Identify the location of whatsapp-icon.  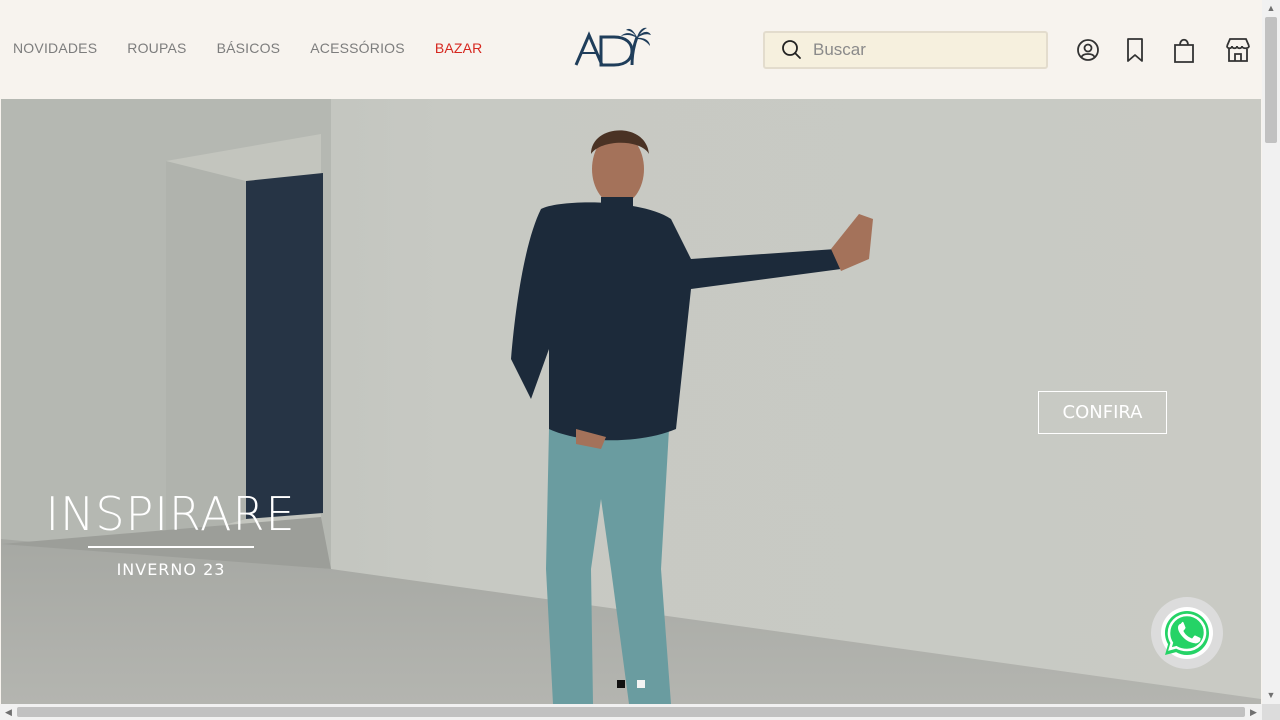
(1187, 633).